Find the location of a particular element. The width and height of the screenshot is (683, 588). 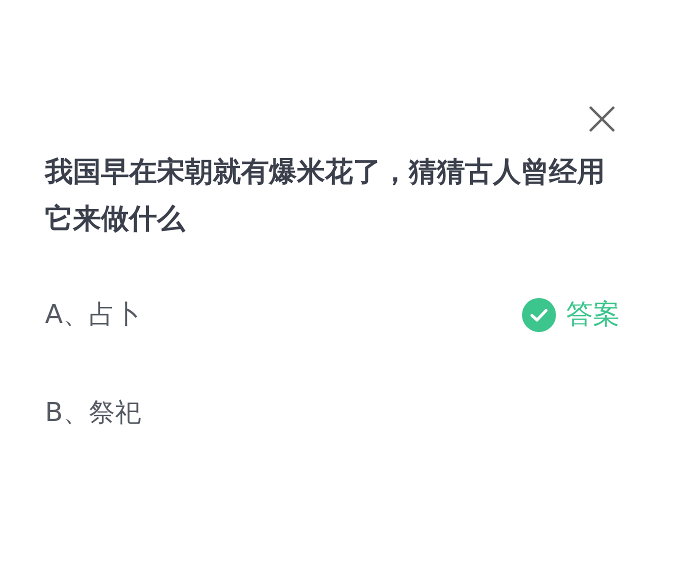

check-icon is located at coordinates (539, 315).